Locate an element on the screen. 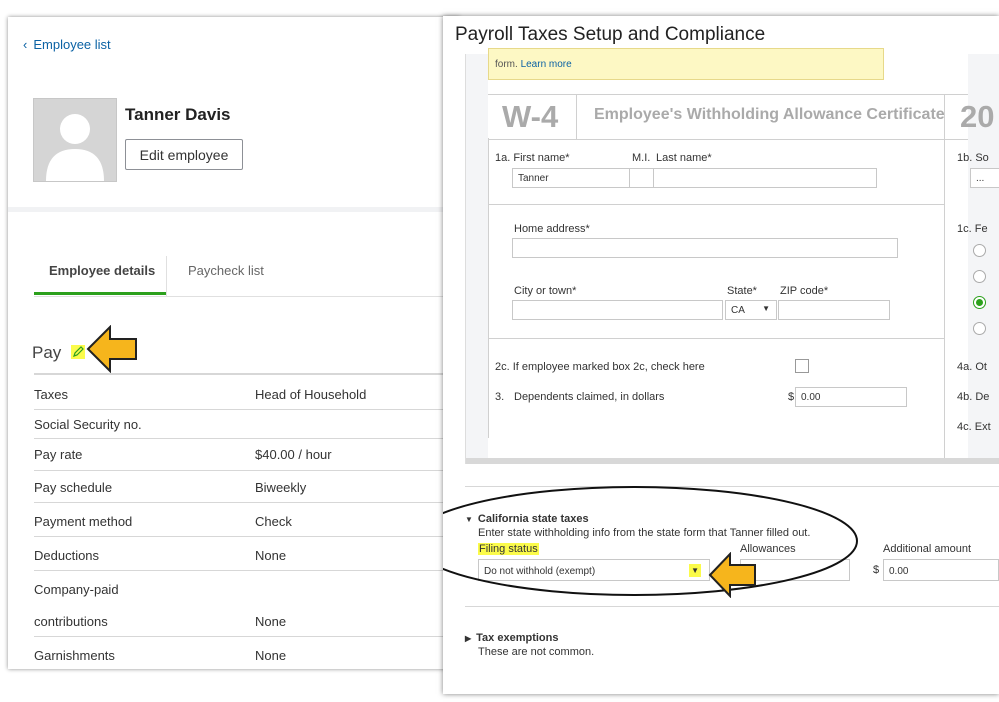 The width and height of the screenshot is (999, 702). tax-exemptions-description: These are not common. is located at coordinates (536, 652).